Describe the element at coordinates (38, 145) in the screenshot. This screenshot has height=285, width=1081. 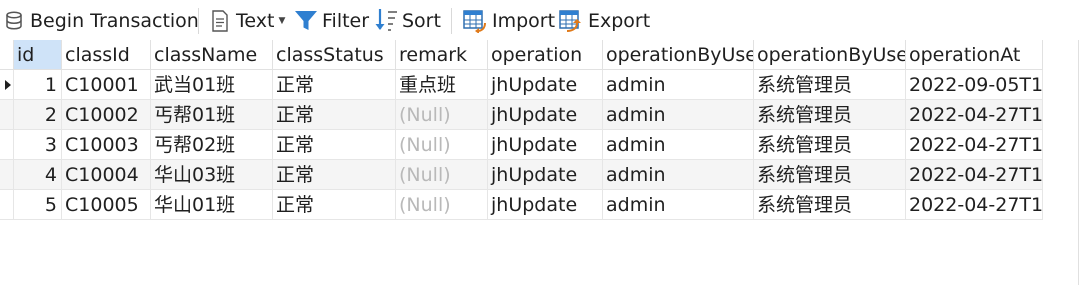
I see `cell-id: 3` at that location.